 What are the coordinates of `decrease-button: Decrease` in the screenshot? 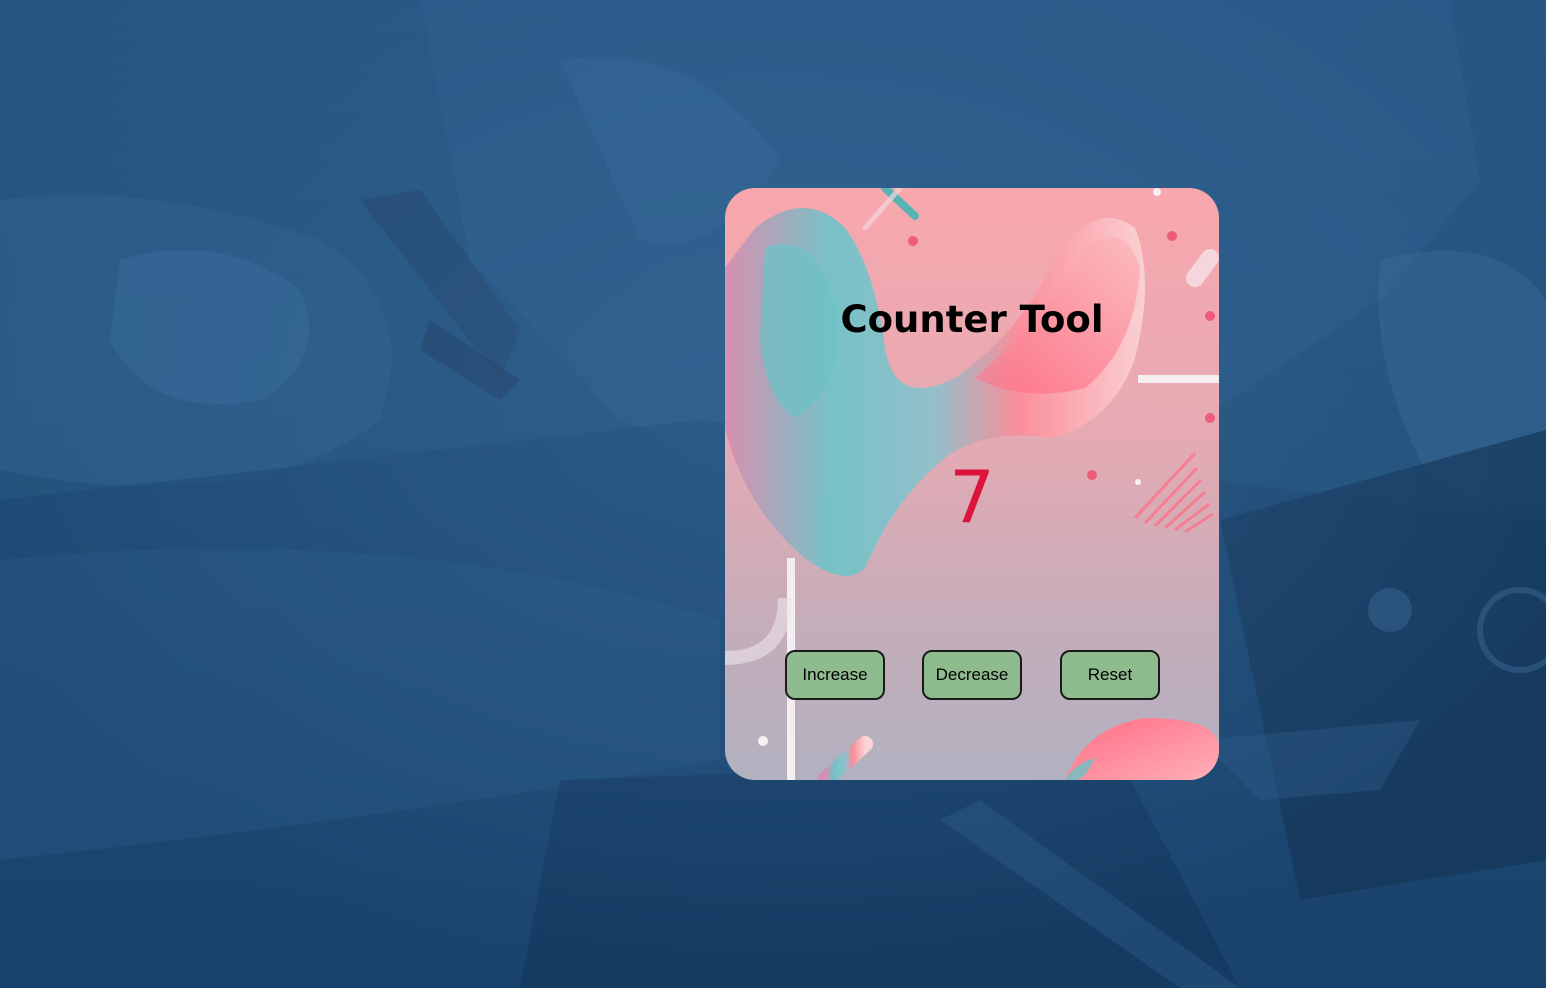 It's located at (972, 675).